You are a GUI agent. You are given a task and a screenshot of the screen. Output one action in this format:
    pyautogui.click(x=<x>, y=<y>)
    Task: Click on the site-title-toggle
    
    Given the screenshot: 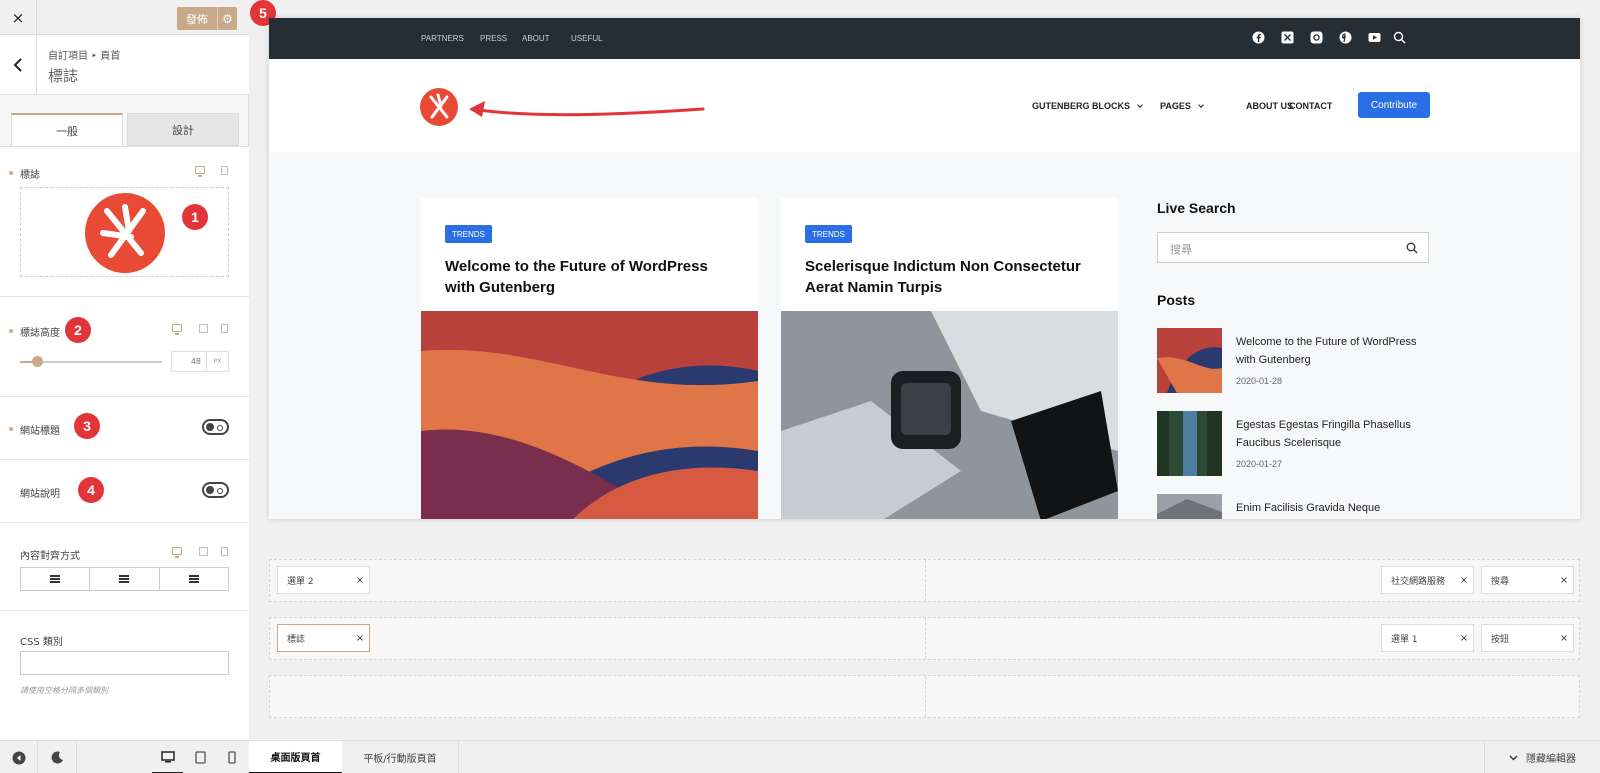 What is the action you would take?
    pyautogui.click(x=215, y=427)
    